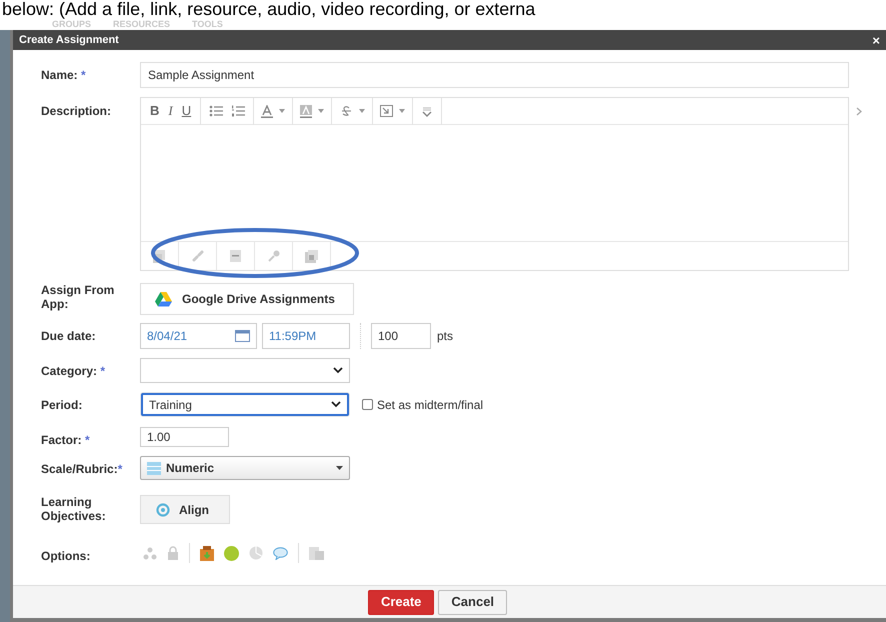 The height and width of the screenshot is (622, 886). What do you see at coordinates (216, 111) in the screenshot?
I see `bulleted-list-icon` at bounding box center [216, 111].